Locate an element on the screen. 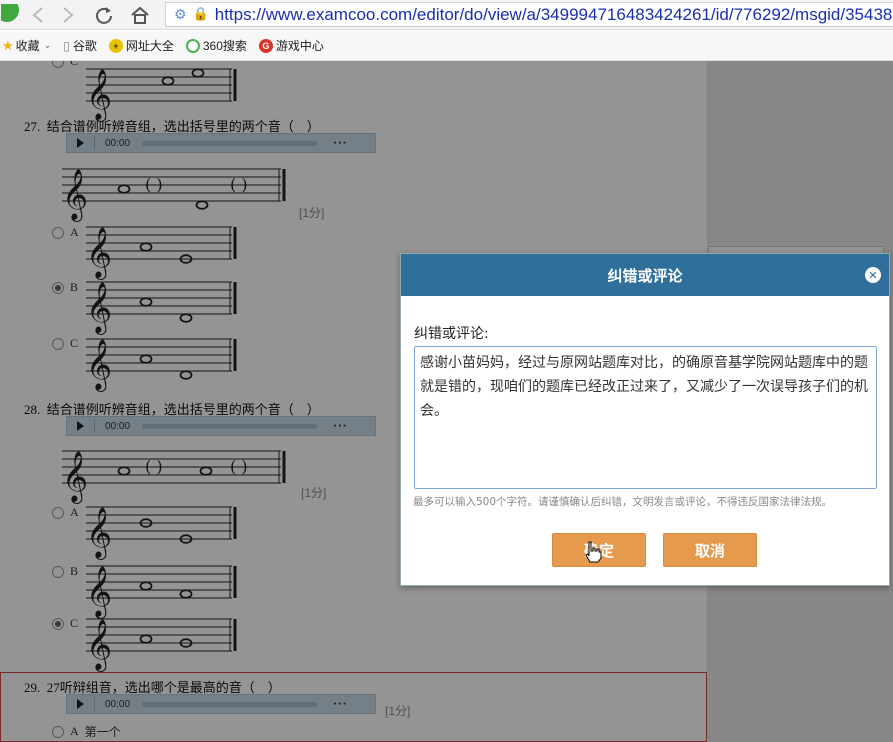  comment-label: 纠错或评论: is located at coordinates (451, 334).